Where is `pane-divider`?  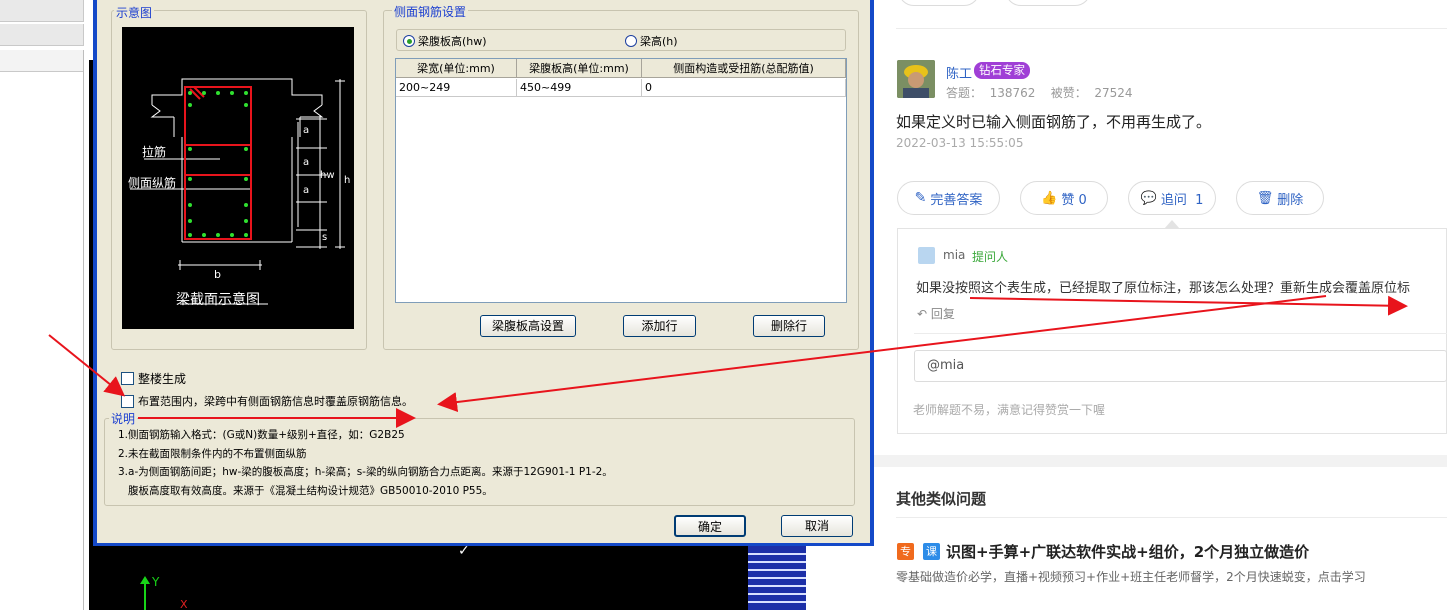
pane-divider is located at coordinates (83, 330).